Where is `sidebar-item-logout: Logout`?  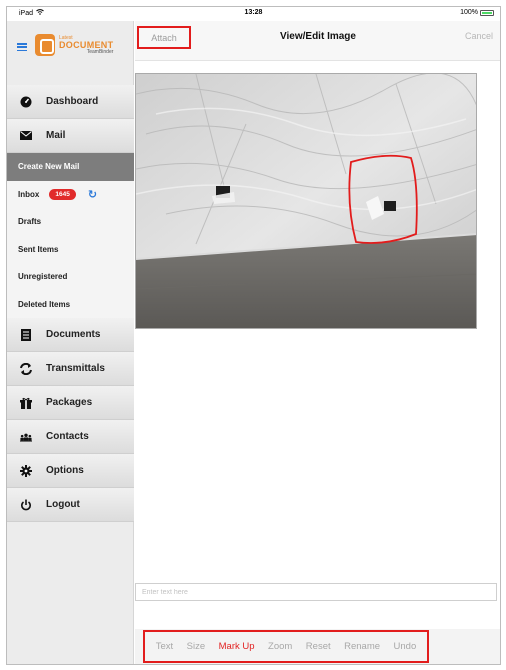
sidebar-item-logout: Logout is located at coordinates (70, 505).